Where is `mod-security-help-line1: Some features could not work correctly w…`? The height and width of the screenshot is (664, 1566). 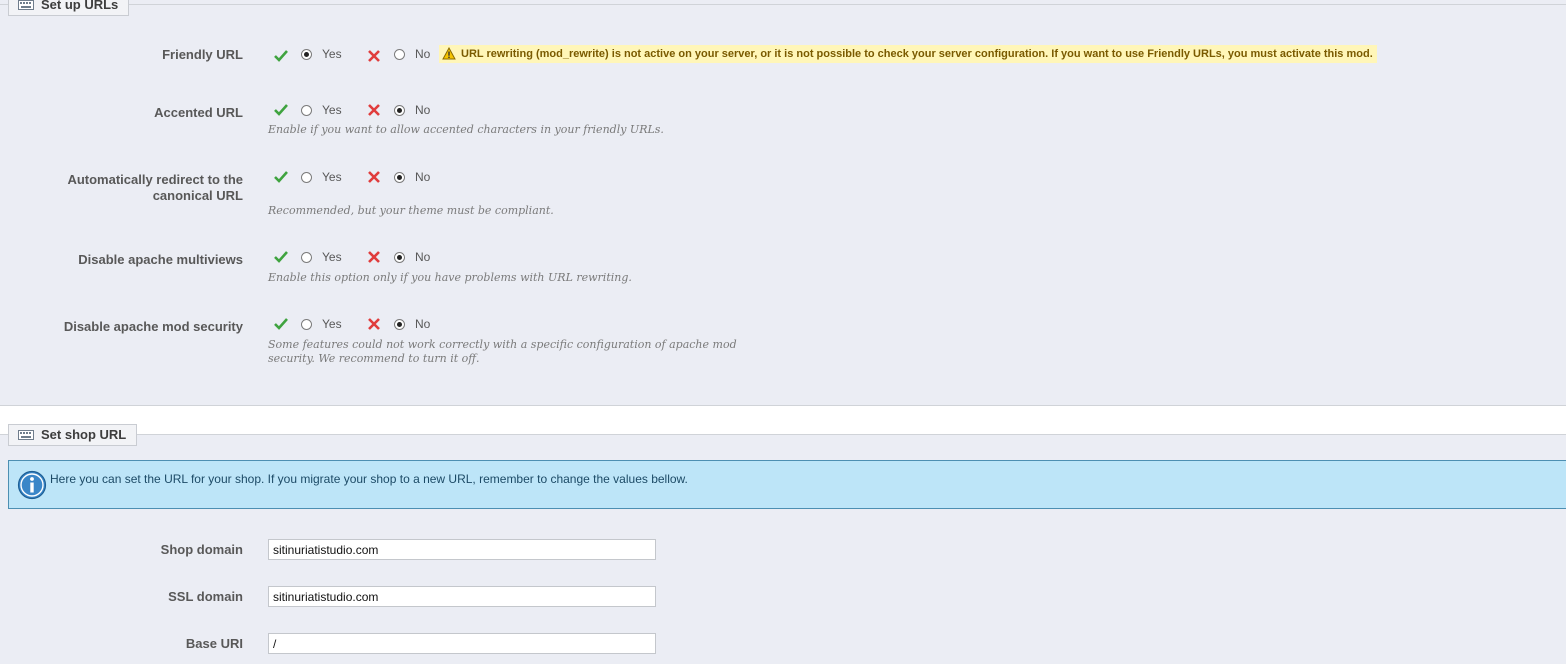
mod-security-help-line1: Some features could not work correctly w… is located at coordinates (502, 344).